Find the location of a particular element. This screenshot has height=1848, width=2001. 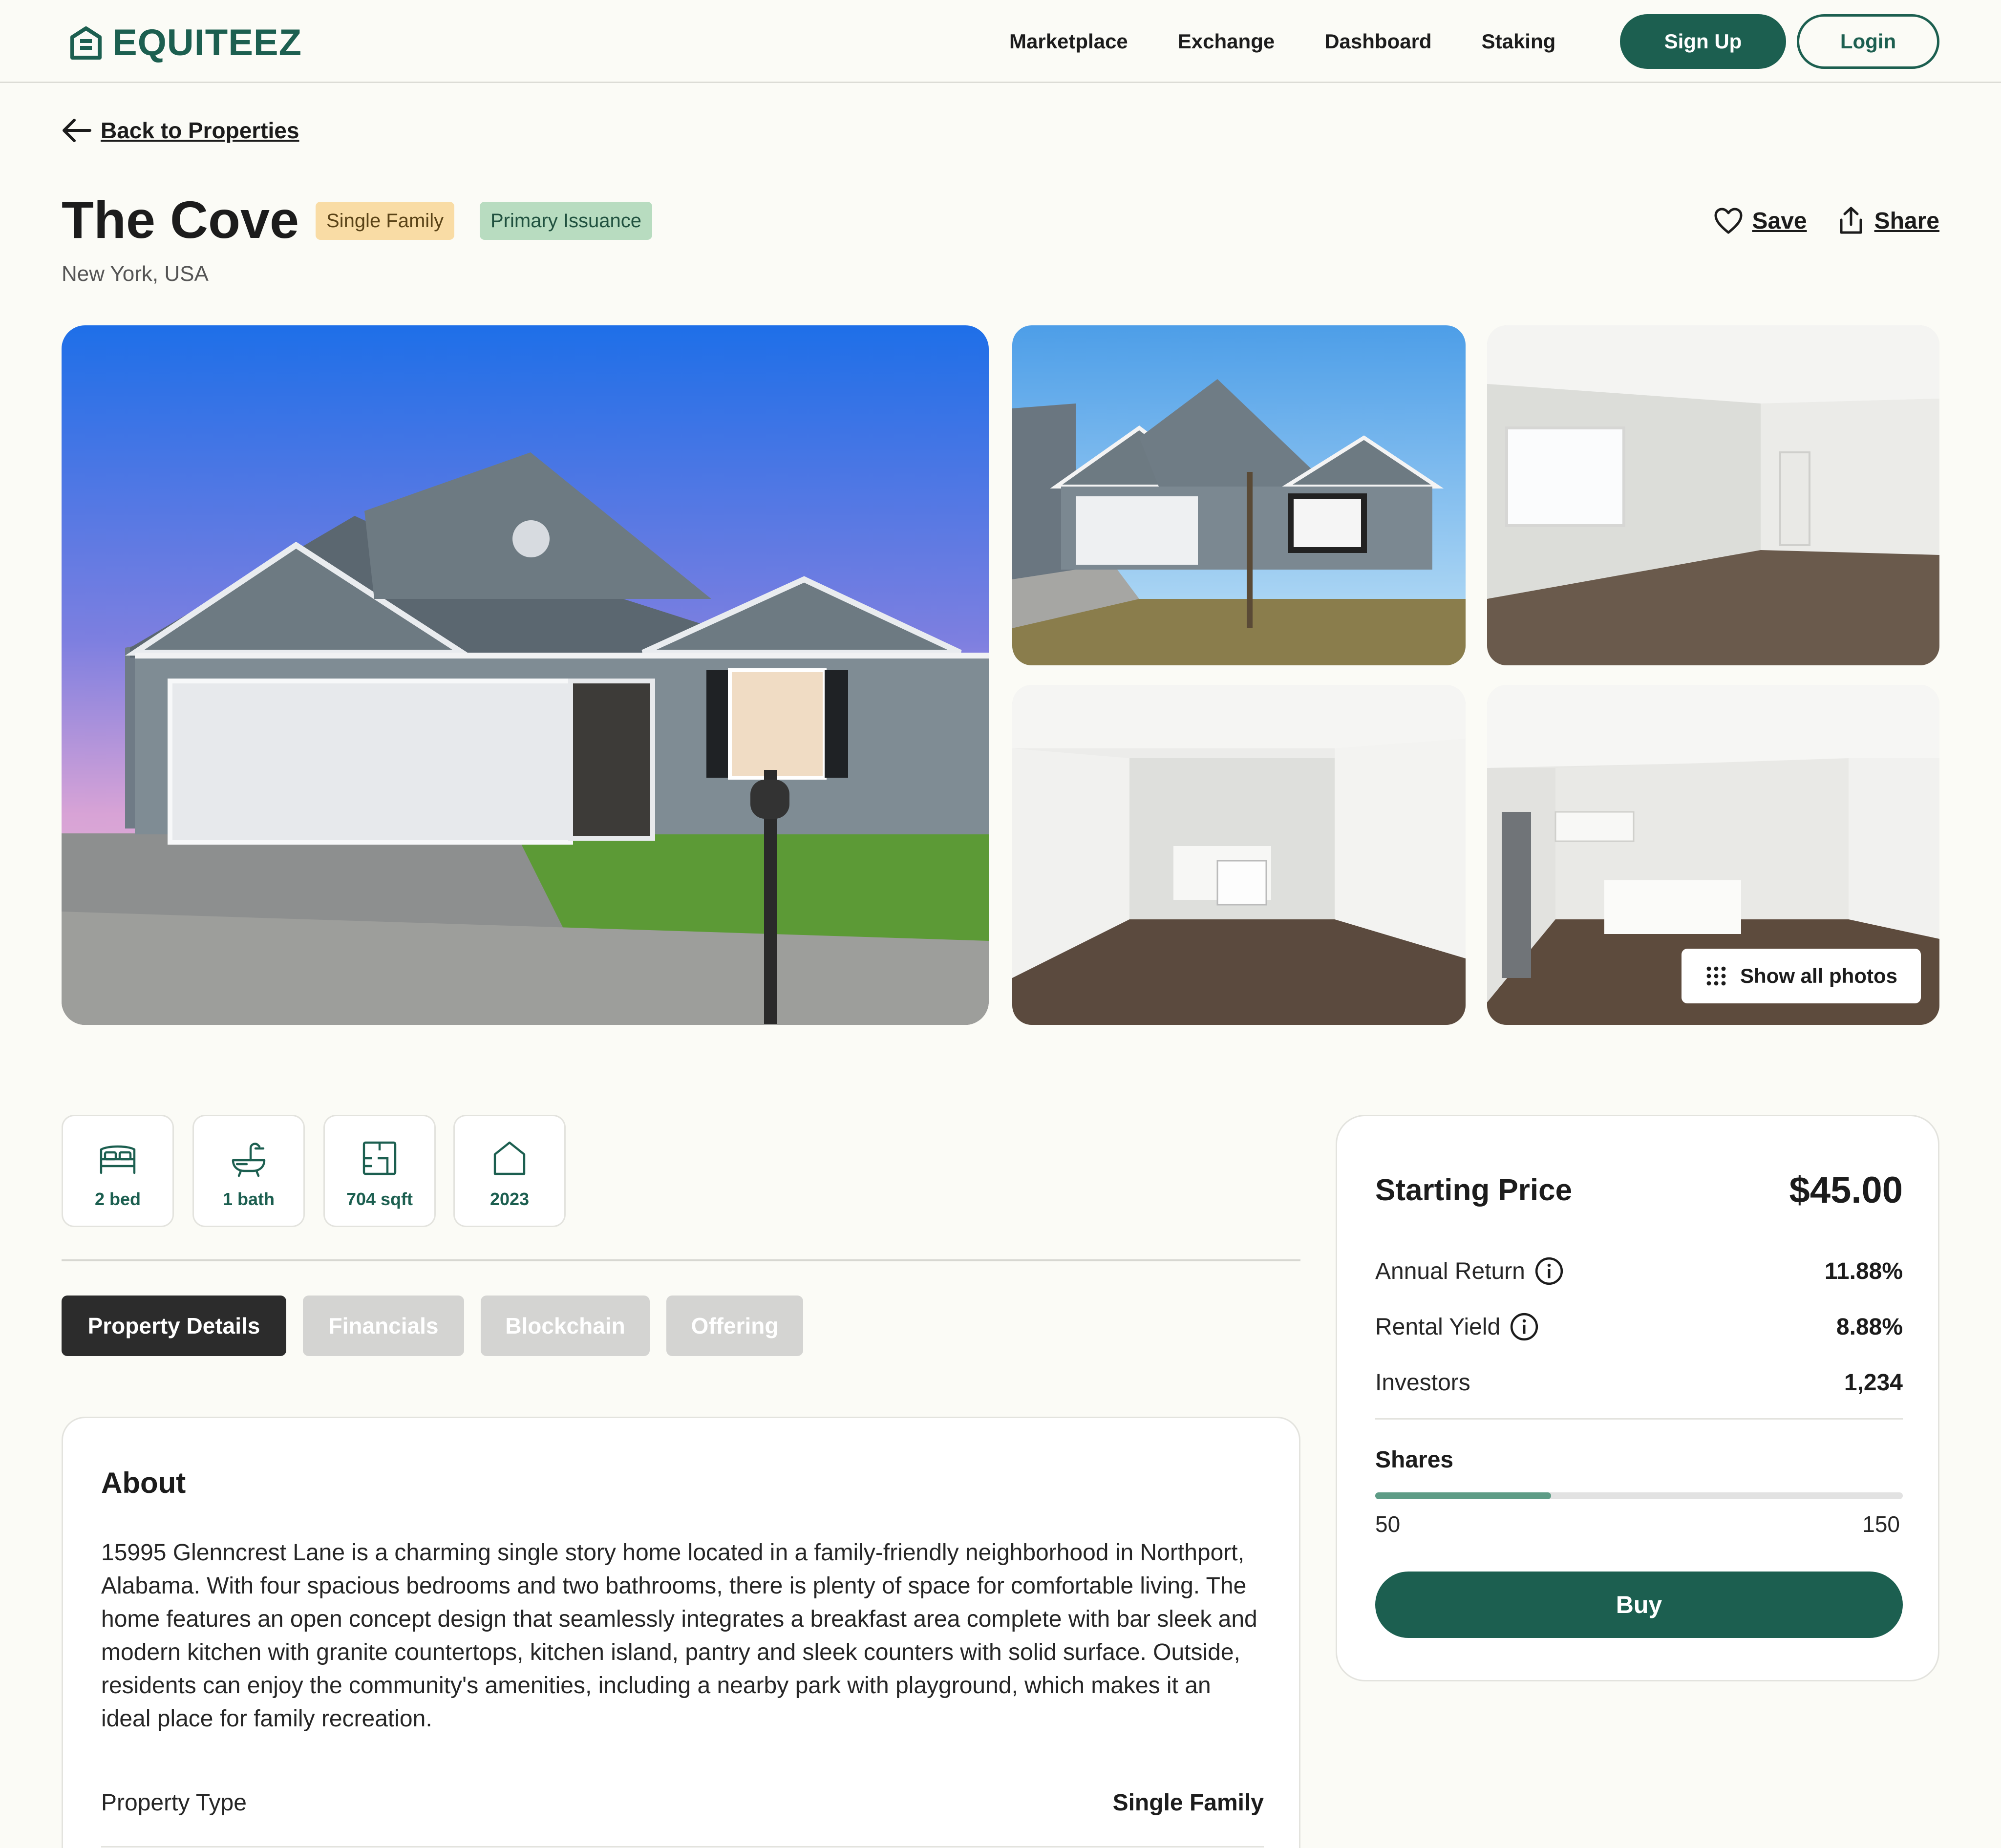

shares-slider-fill is located at coordinates (1463, 1495).